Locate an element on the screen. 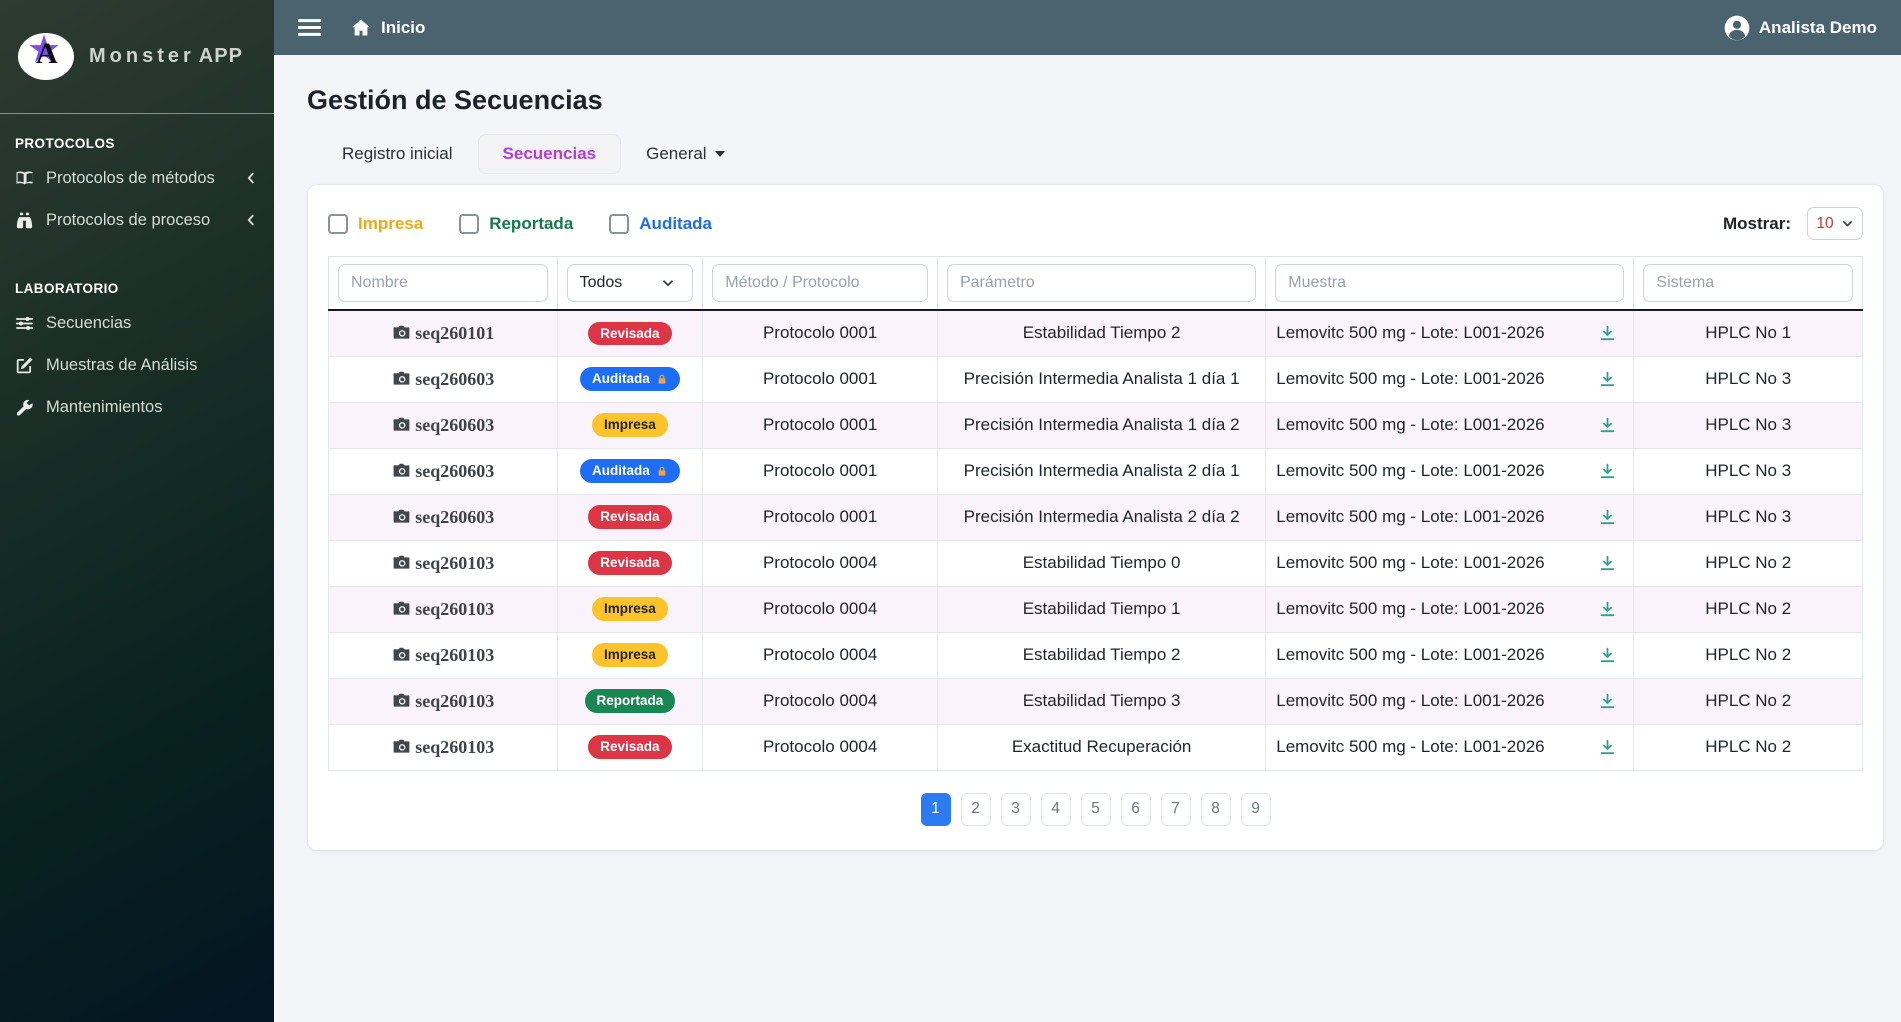 The height and width of the screenshot is (1022, 1901). status-badge: Impresa is located at coordinates (630, 609).